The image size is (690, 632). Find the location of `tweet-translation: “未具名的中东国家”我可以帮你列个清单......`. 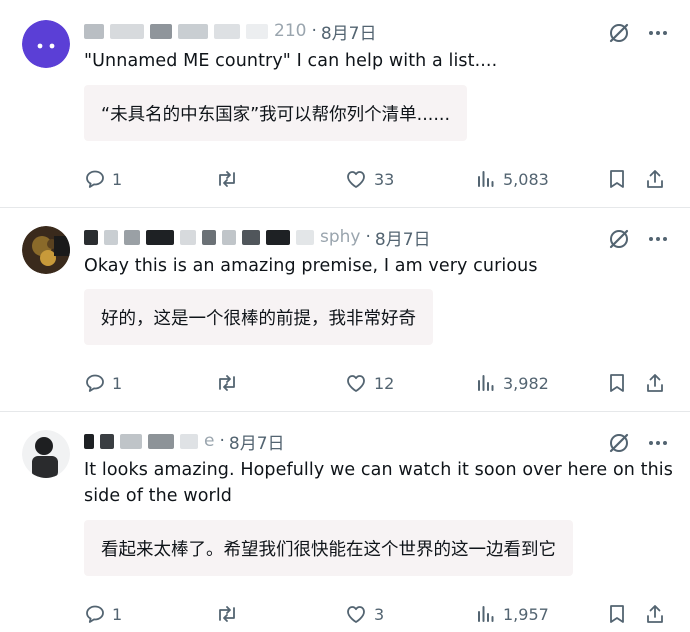

tweet-translation: “未具名的中东国家”我可以帮你列个清单...... is located at coordinates (276, 113).